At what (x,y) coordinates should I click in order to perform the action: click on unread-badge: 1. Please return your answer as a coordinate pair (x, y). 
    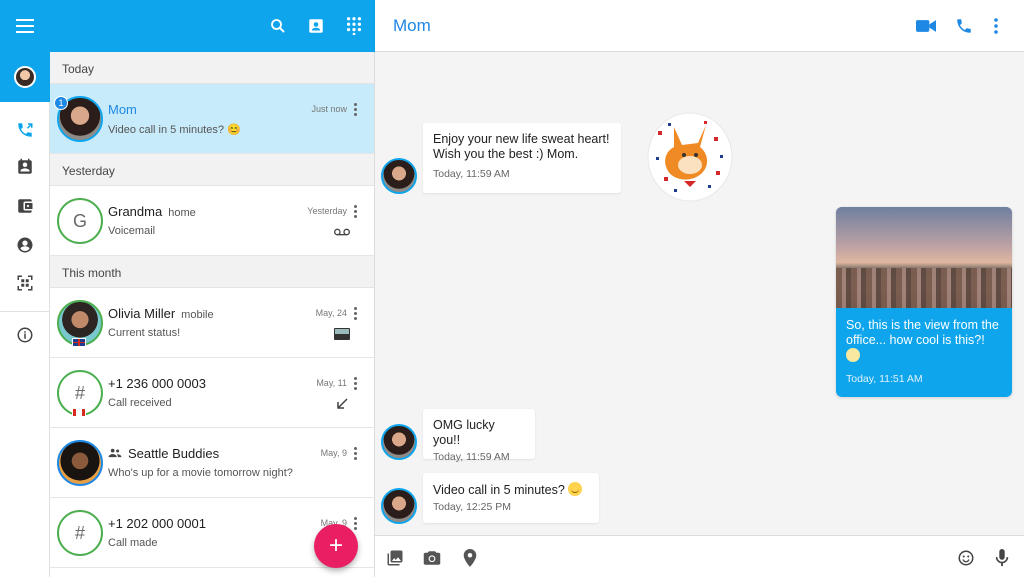
    Looking at the image, I should click on (61, 103).